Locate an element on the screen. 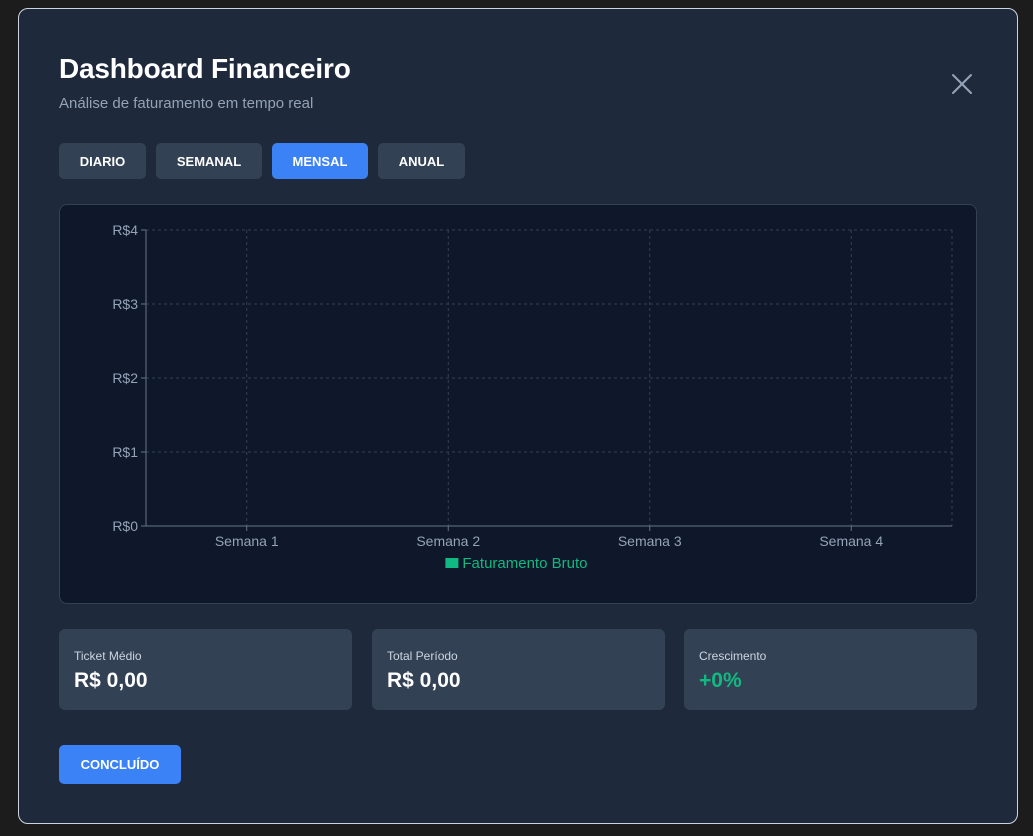  stat-value: +0% is located at coordinates (720, 680).